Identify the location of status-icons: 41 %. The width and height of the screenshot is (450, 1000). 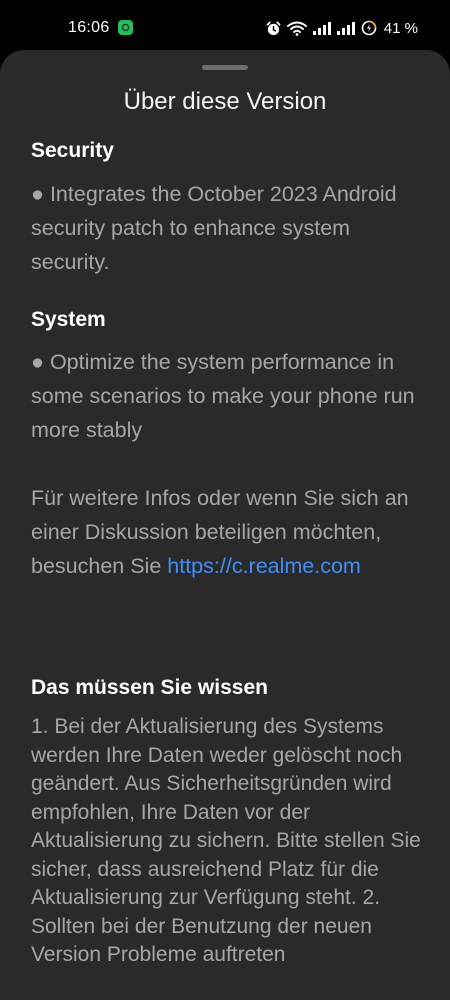
(342, 28).